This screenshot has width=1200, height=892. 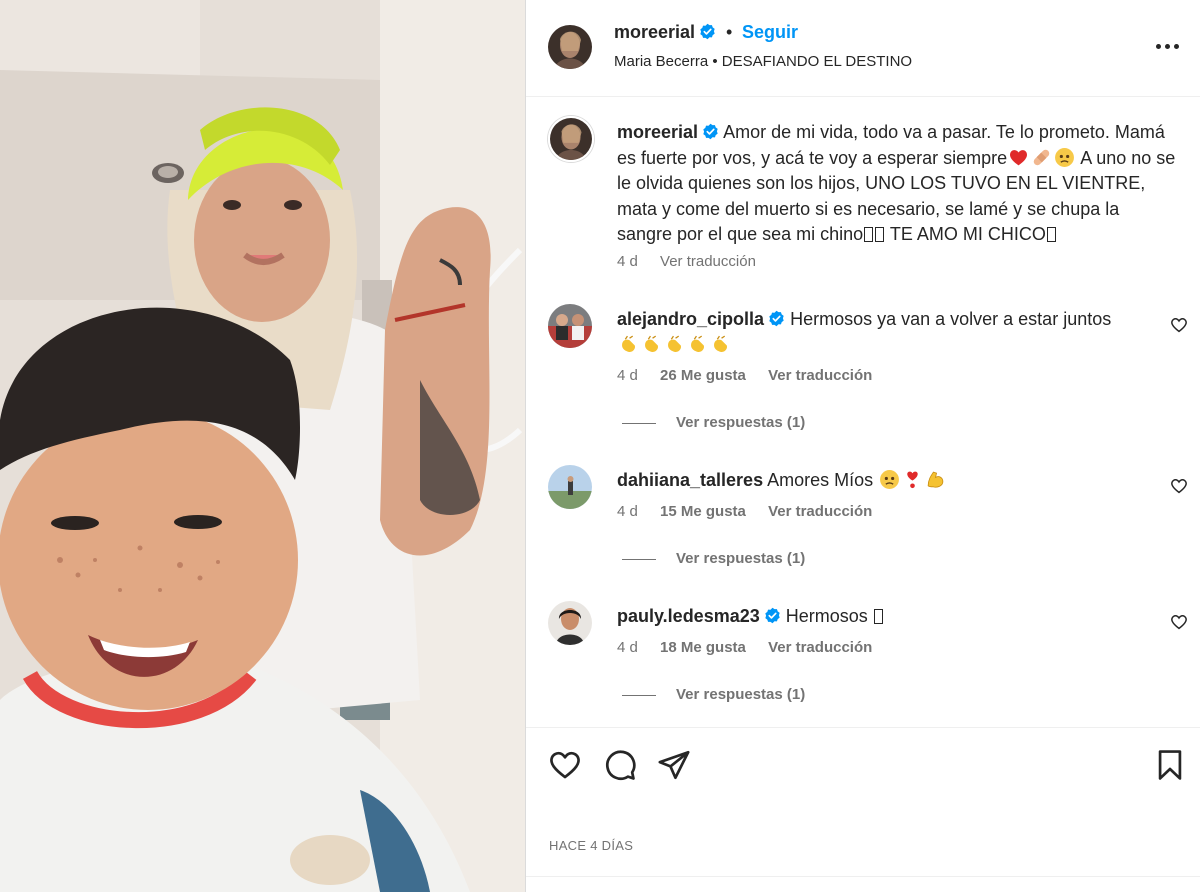 What do you see at coordinates (826, 616) in the screenshot?
I see `comment-body: Hermosos` at bounding box center [826, 616].